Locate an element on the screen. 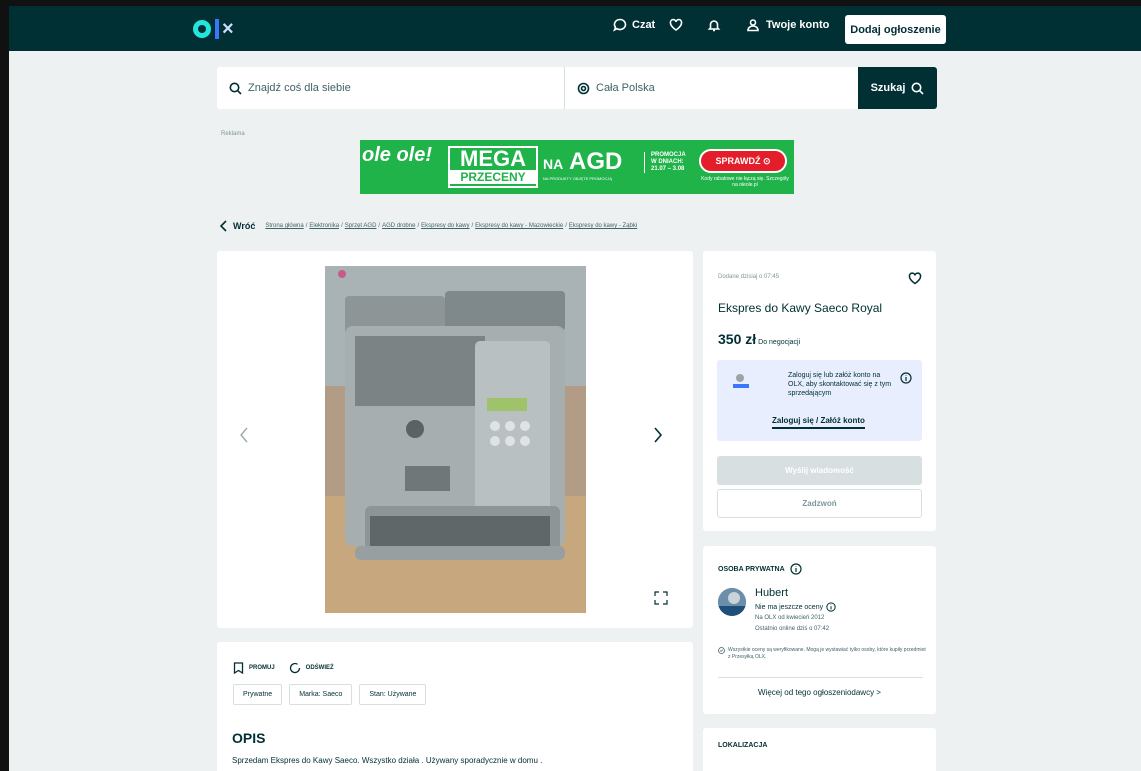  breadcrumb-item: Ekspresy do kawy is located at coordinates (445, 226).